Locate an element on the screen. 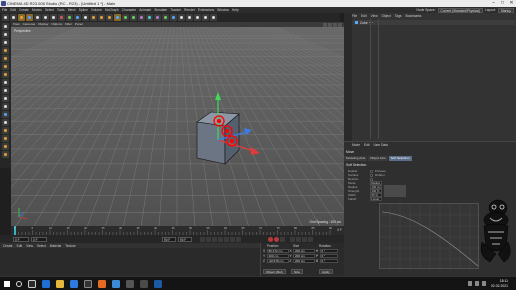  go-to-start-icon is located at coordinates (202, 239).